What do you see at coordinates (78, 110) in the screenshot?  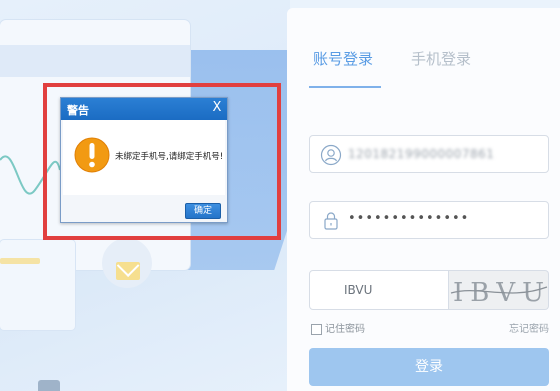 I see `dialog-title: 警告` at bounding box center [78, 110].